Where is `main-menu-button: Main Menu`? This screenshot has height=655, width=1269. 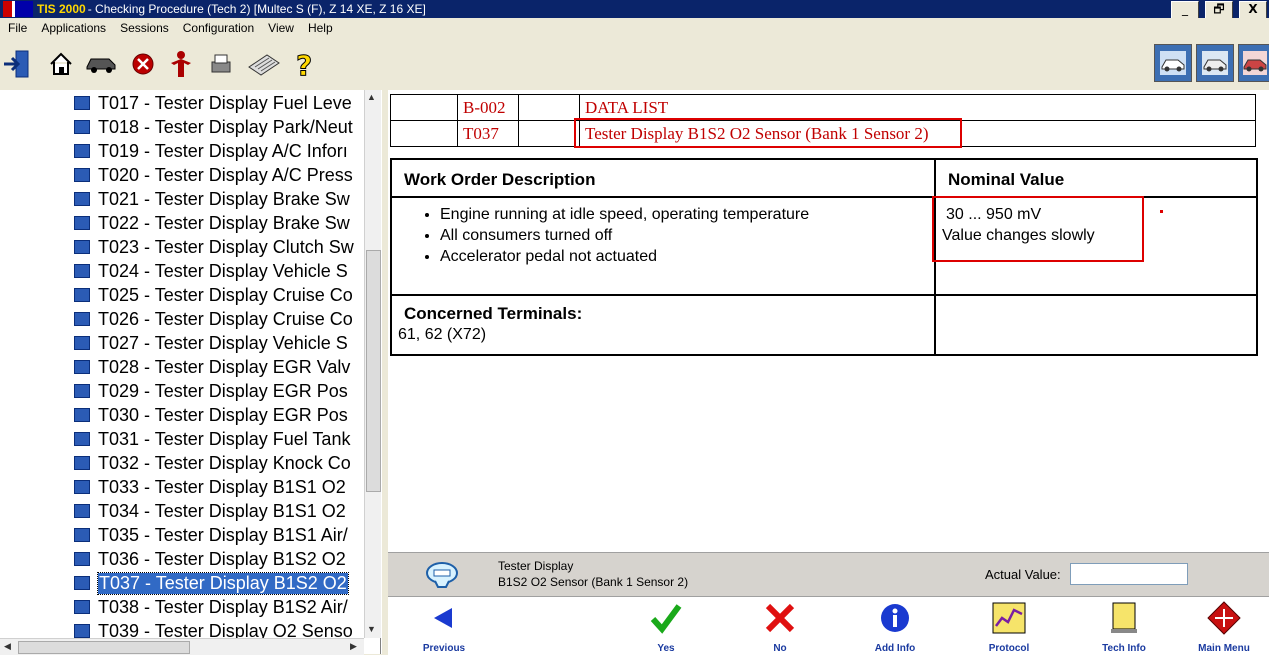
main-menu-button: Main Menu is located at coordinates (1224, 626).